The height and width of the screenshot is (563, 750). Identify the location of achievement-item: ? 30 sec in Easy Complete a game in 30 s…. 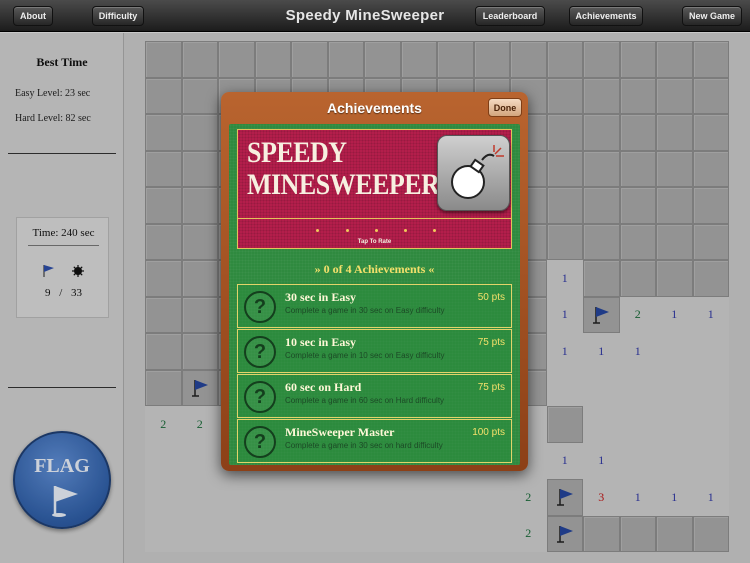
(374, 306).